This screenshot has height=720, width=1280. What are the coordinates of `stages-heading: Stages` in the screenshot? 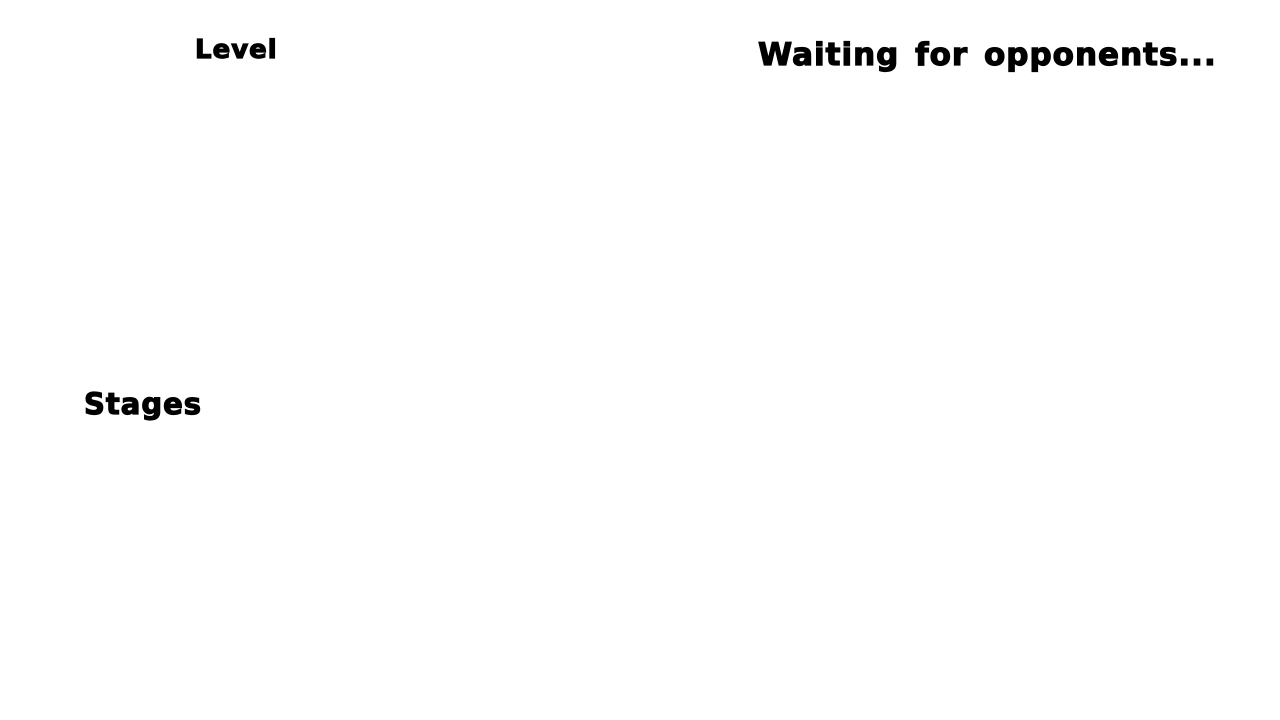 It's located at (143, 404).